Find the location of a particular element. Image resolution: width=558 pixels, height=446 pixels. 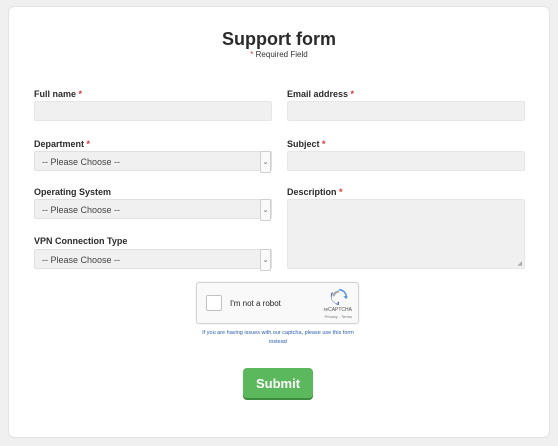

recaptcha-label: I'm not a robot is located at coordinates (255, 303).